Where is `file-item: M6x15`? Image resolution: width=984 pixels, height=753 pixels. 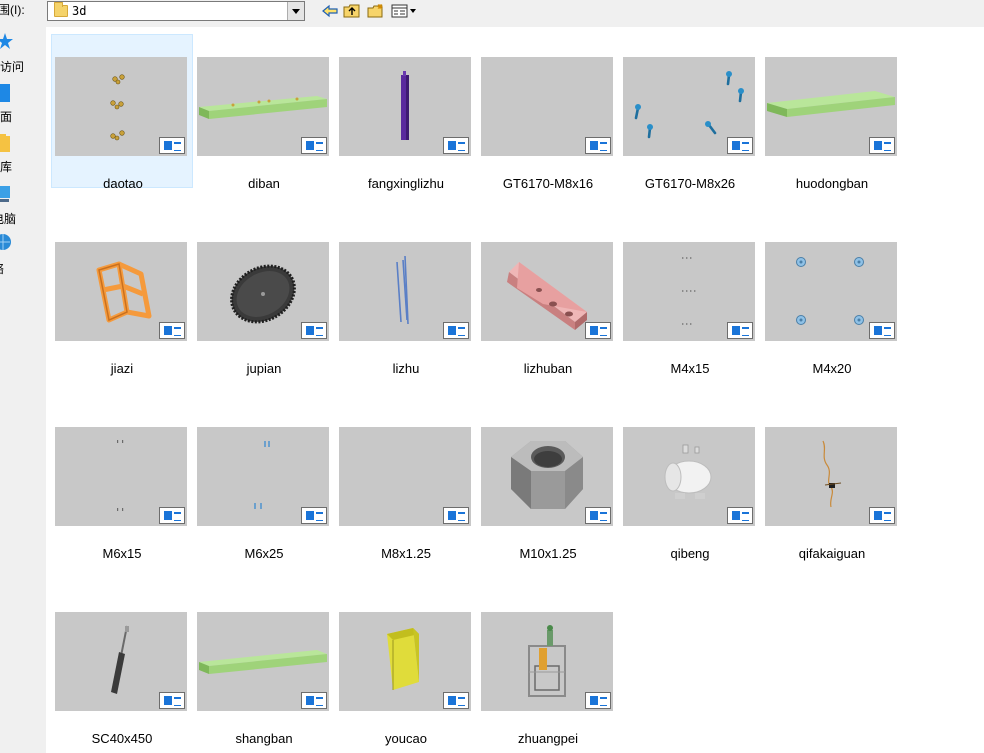
file-item: M6x15 is located at coordinates (122, 482).